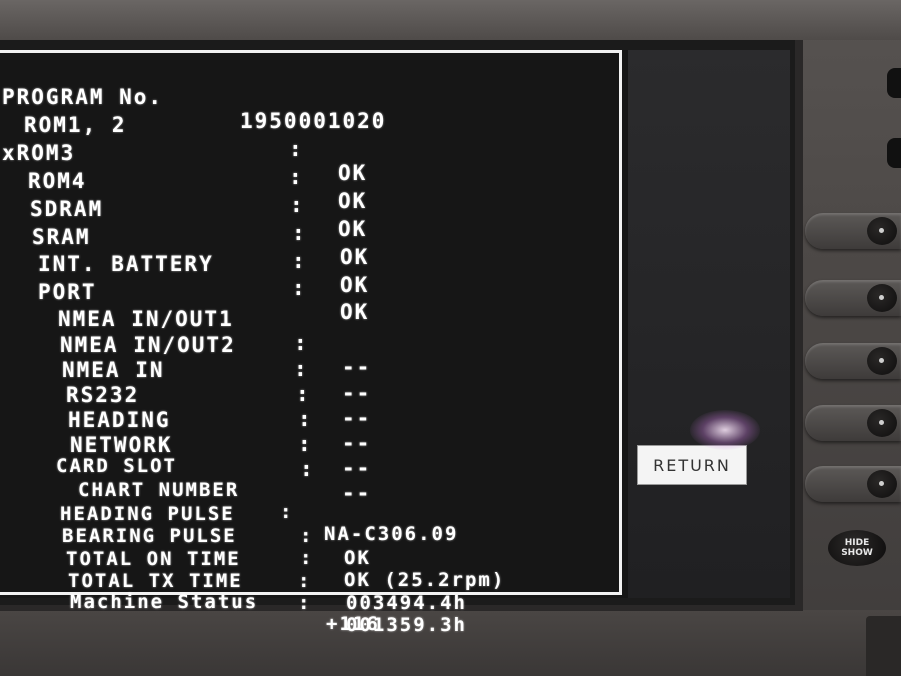  I want to click on return-button: RETURN, so click(692, 465).